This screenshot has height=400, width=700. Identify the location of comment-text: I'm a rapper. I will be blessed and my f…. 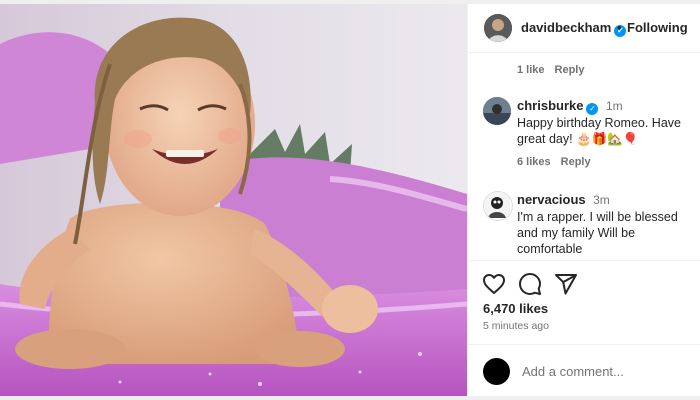
(597, 233).